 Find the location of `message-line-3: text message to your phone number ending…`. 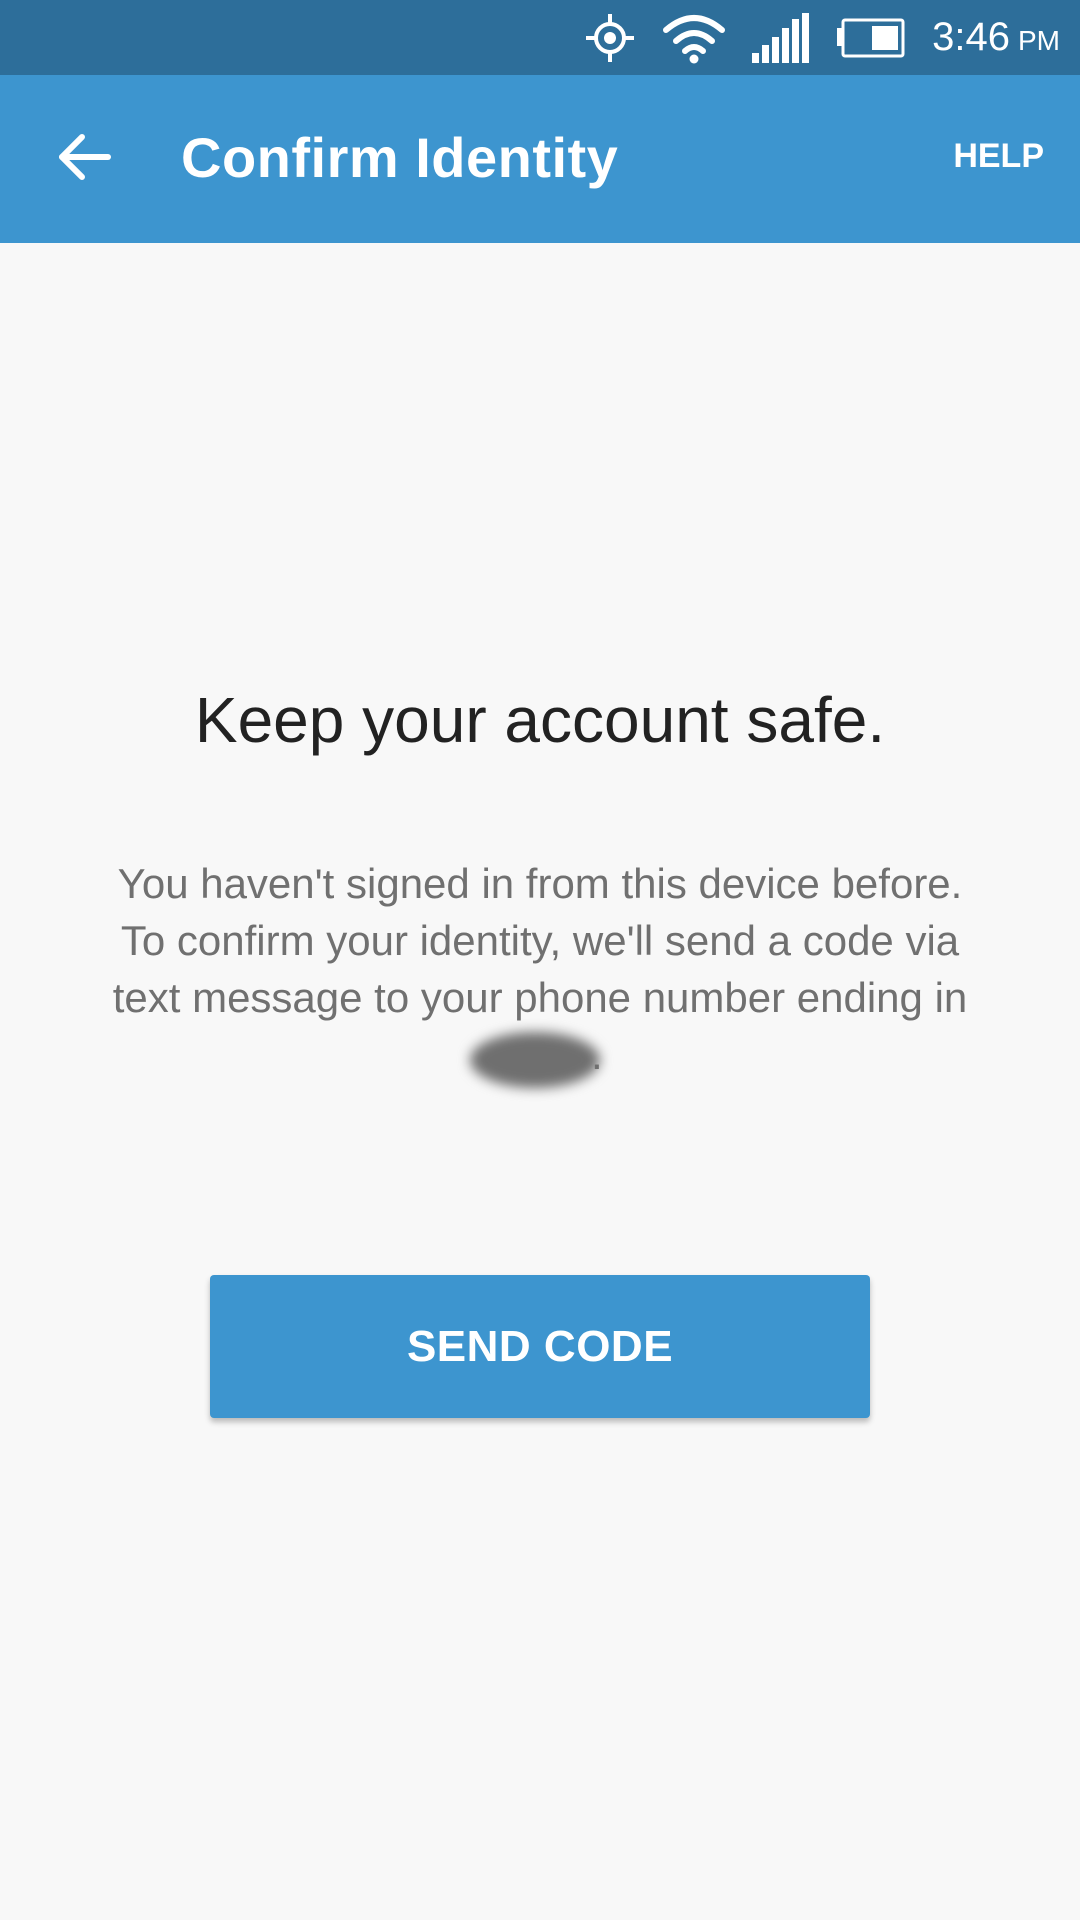

message-line-3: text message to your phone number ending… is located at coordinates (540, 997).